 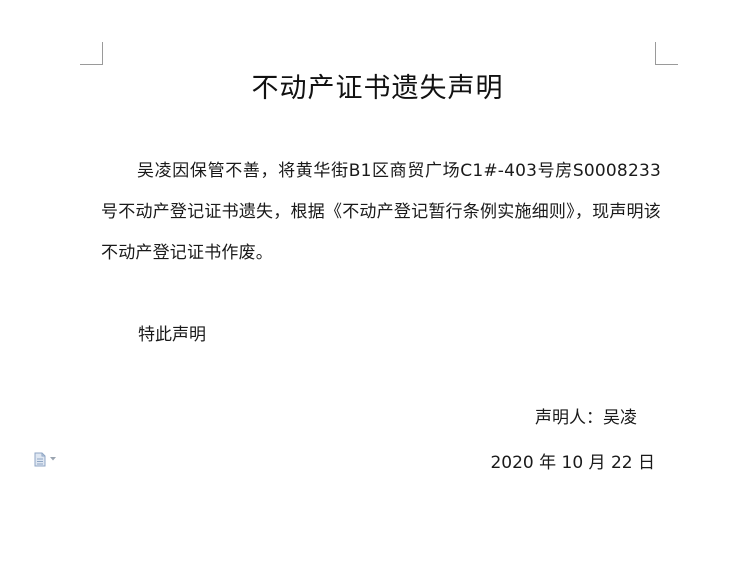 What do you see at coordinates (377, 88) in the screenshot?
I see `document-title: 不动产证书遗失声明` at bounding box center [377, 88].